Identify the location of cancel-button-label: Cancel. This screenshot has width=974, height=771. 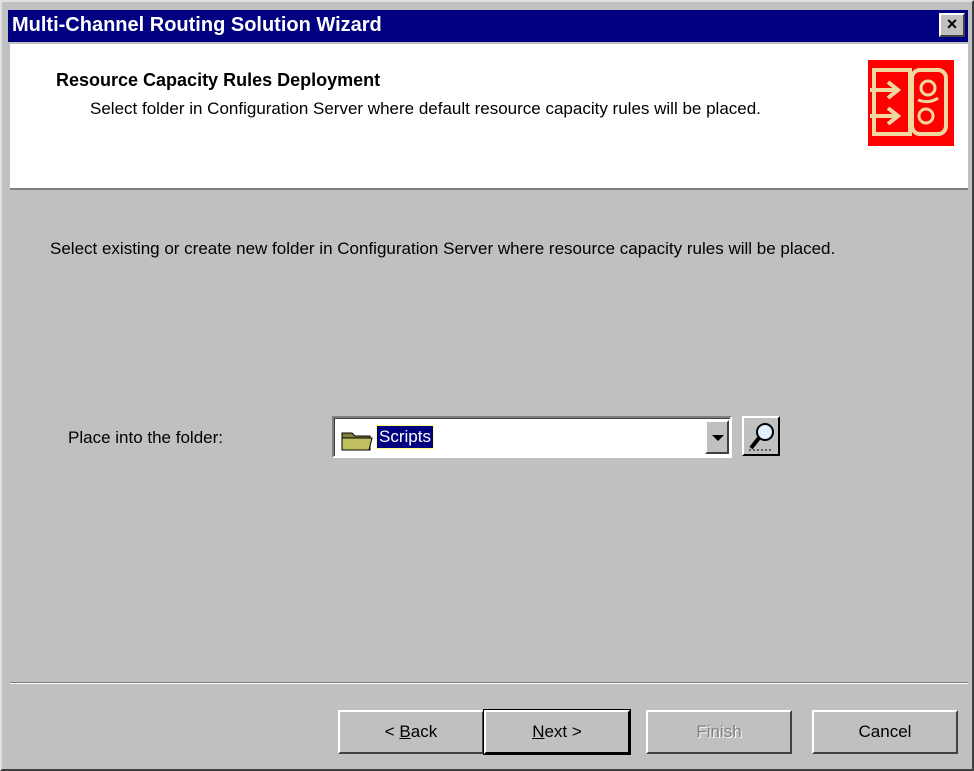
(885, 731).